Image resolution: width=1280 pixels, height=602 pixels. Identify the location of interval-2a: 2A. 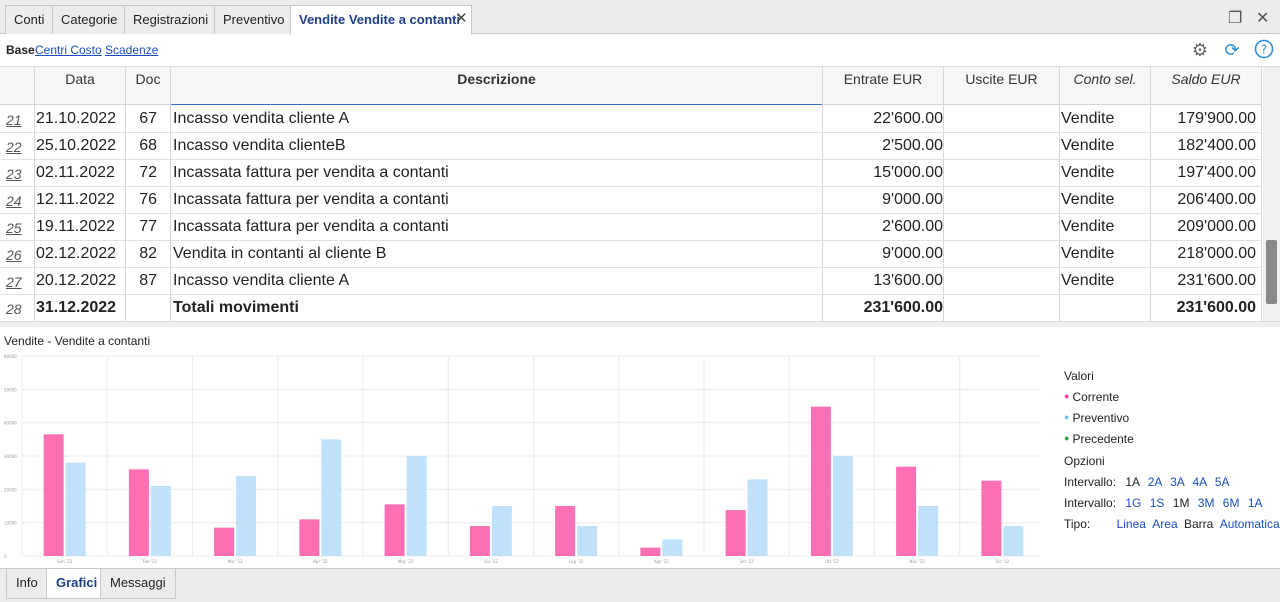
(1155, 482).